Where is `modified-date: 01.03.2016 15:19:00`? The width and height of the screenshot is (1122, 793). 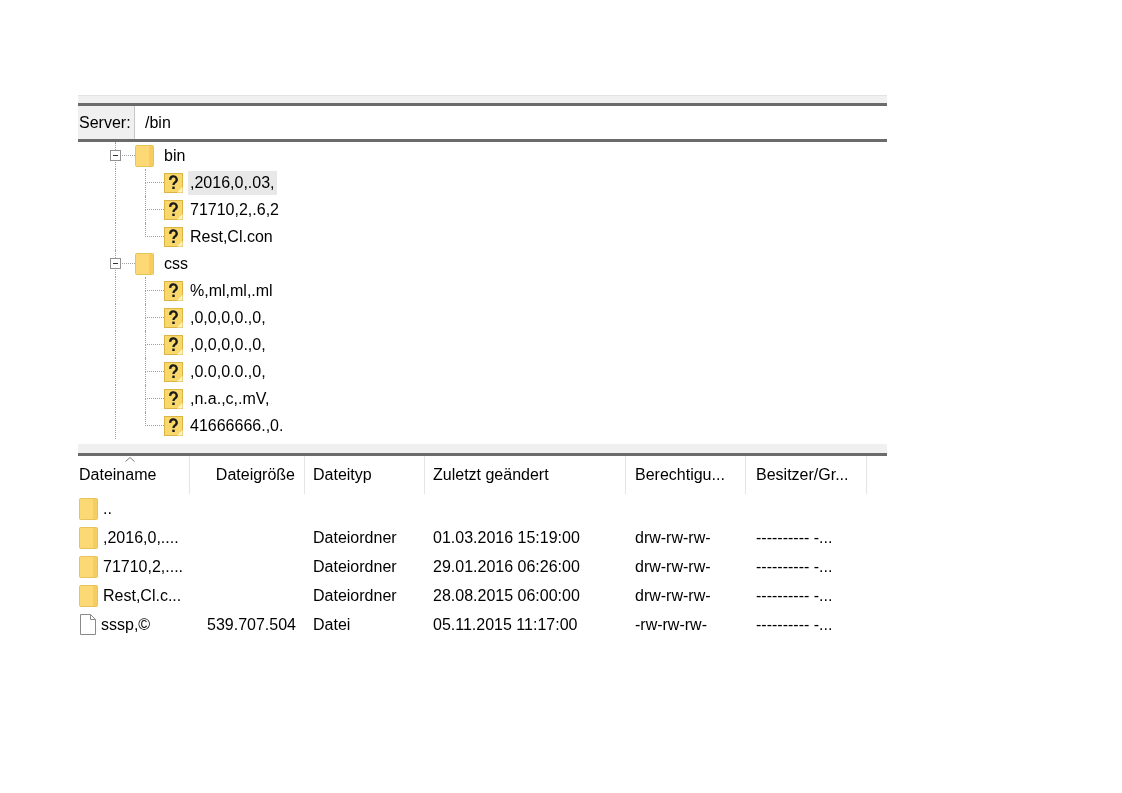
modified-date: 01.03.2016 15:19:00 is located at coordinates (506, 537).